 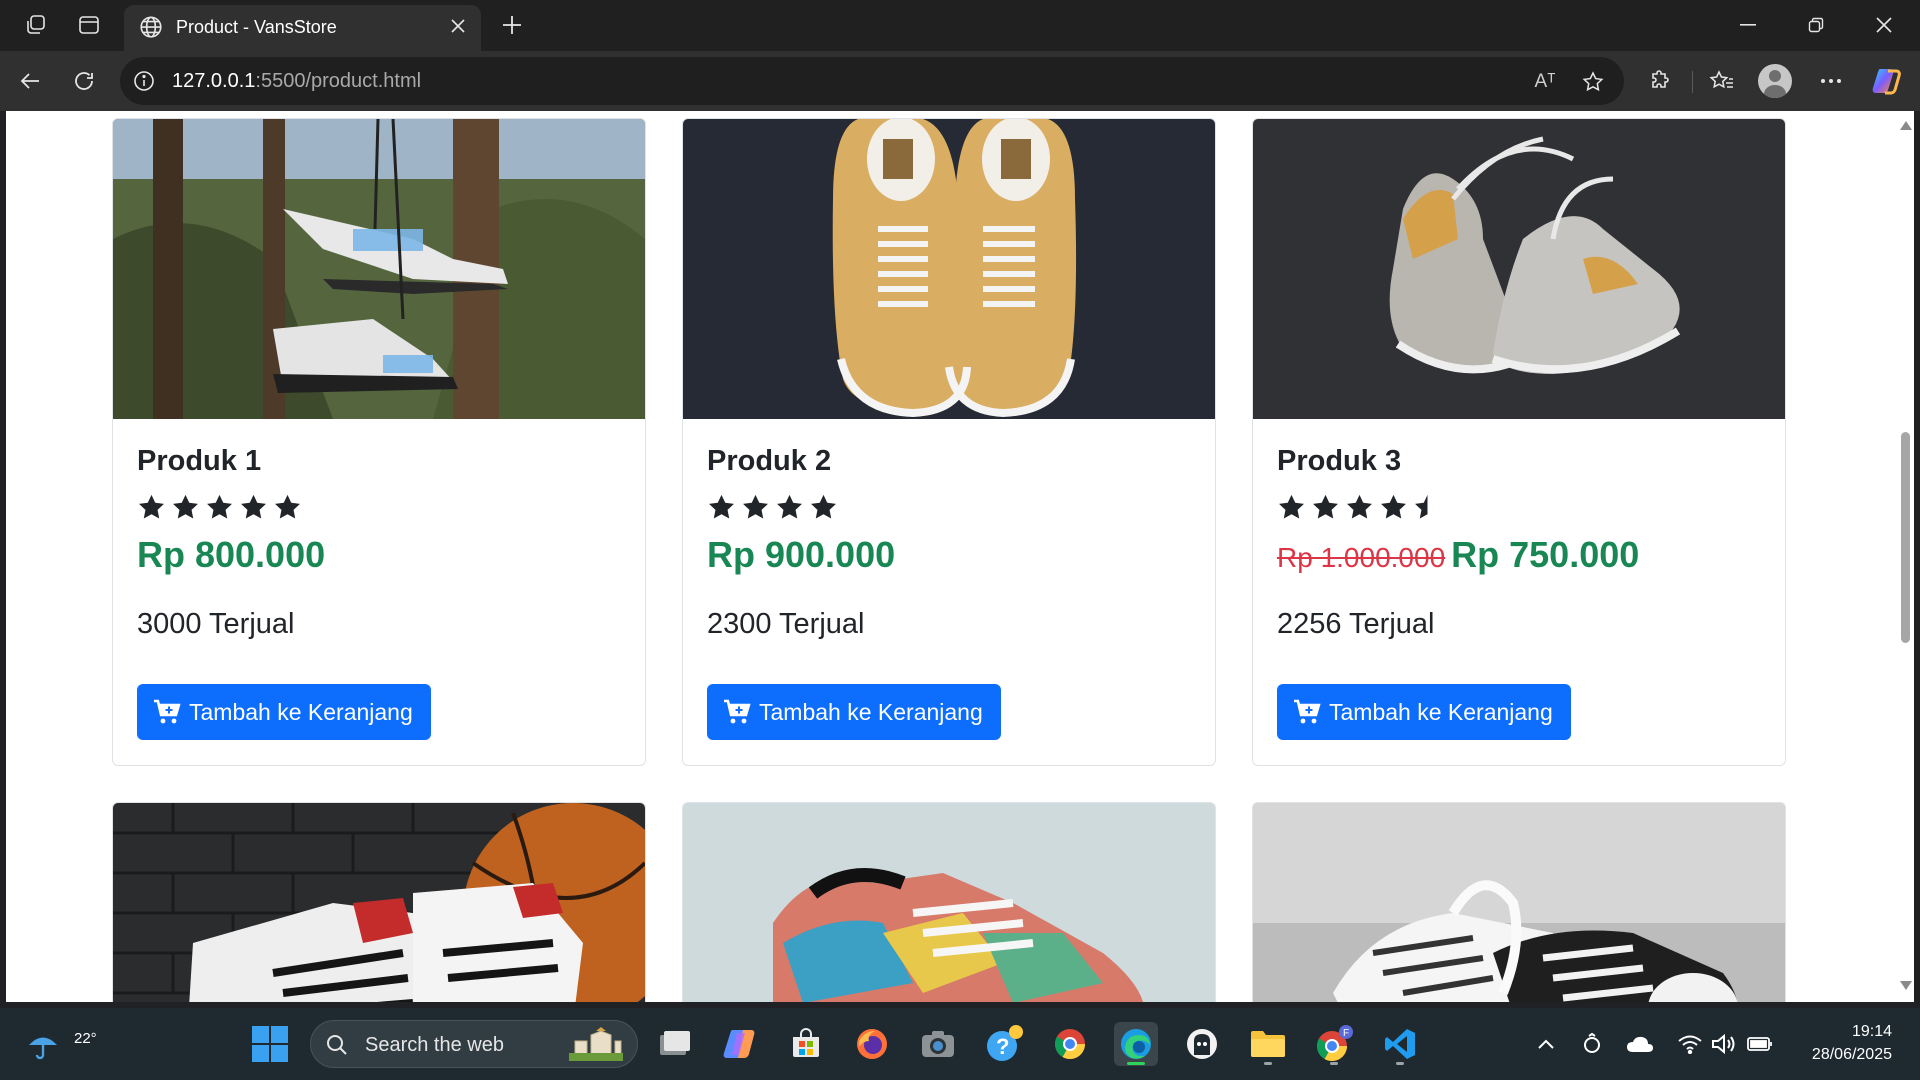 I want to click on start-button, so click(x=270, y=1044).